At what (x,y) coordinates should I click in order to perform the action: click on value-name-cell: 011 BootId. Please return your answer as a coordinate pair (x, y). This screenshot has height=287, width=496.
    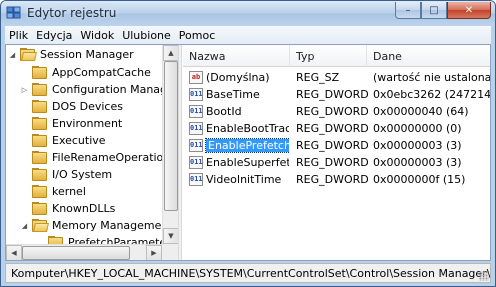
    Looking at the image, I should click on (239, 111).